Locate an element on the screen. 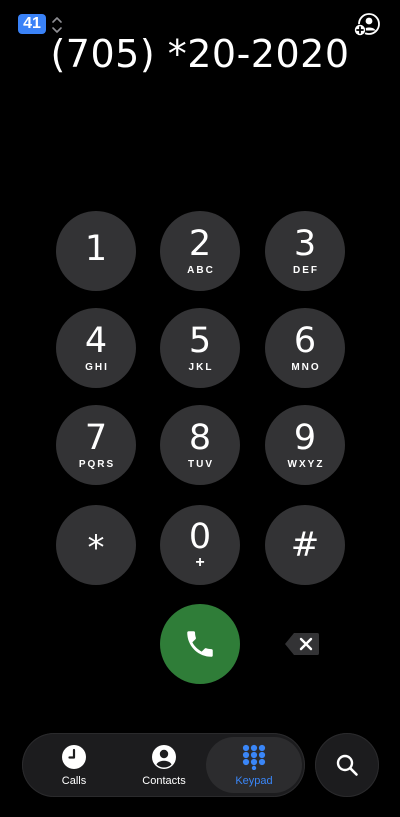 This screenshot has height=817, width=400. clock-icon is located at coordinates (74, 756).